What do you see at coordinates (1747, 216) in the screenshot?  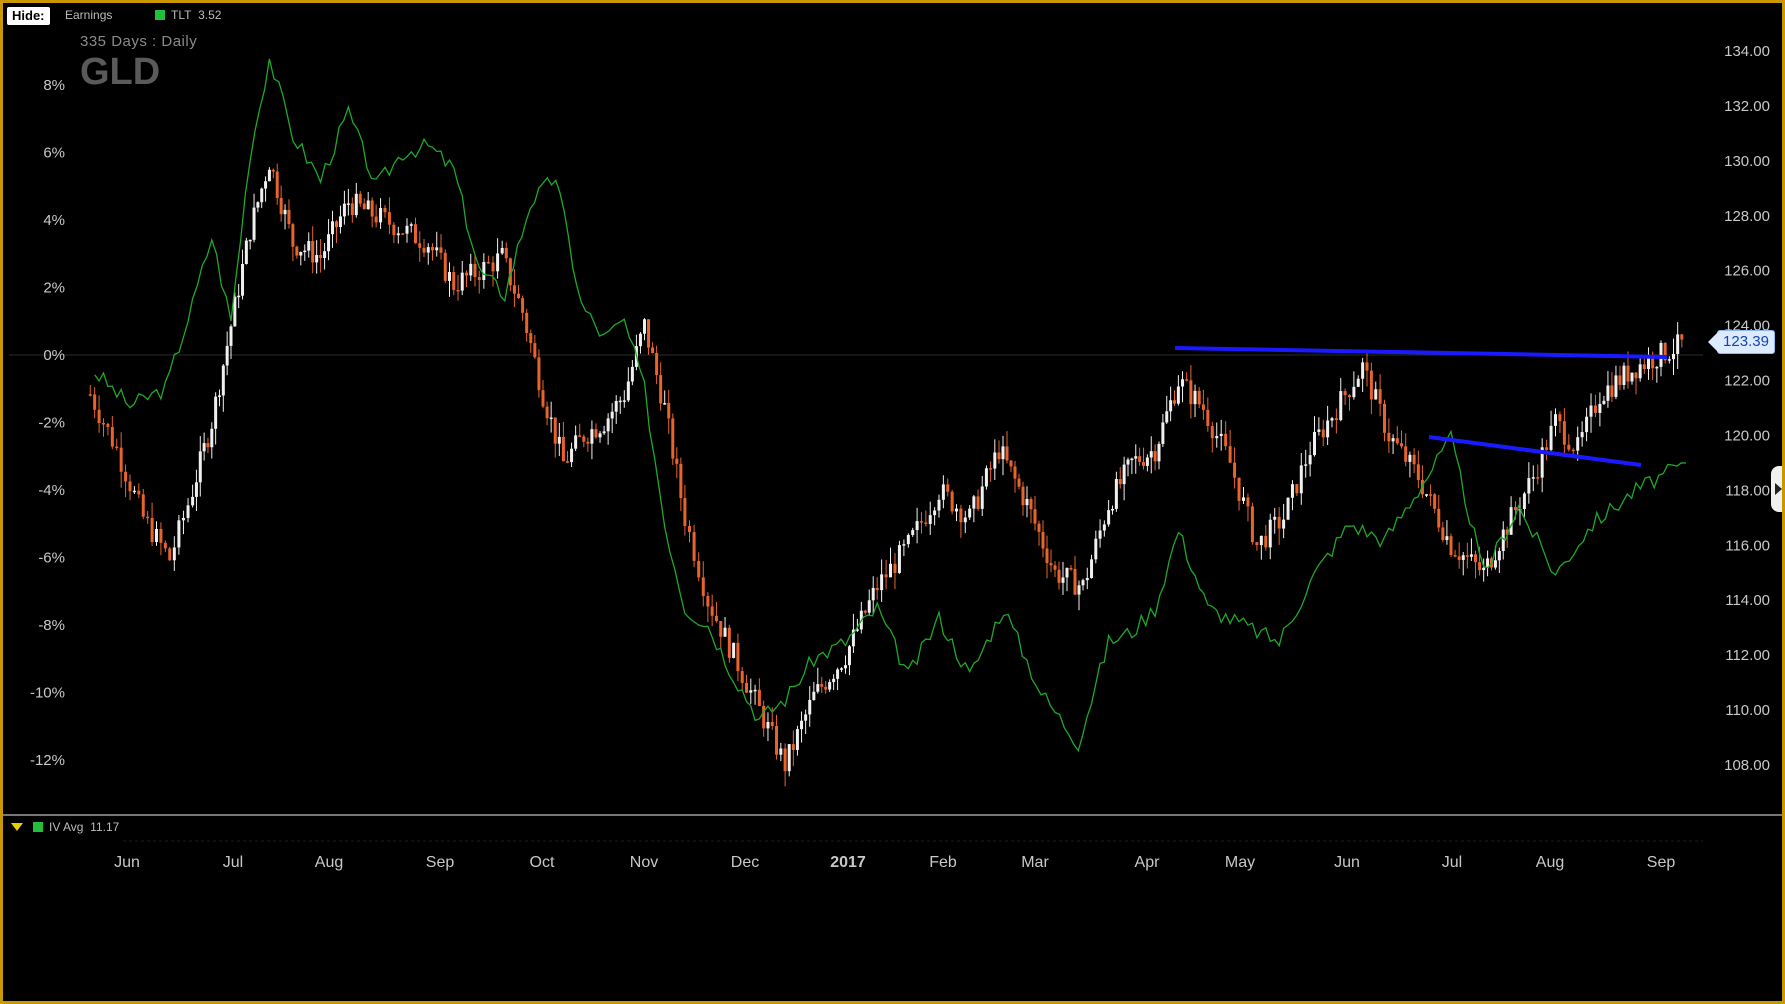 I see `right-axis-tick: 128.00` at bounding box center [1747, 216].